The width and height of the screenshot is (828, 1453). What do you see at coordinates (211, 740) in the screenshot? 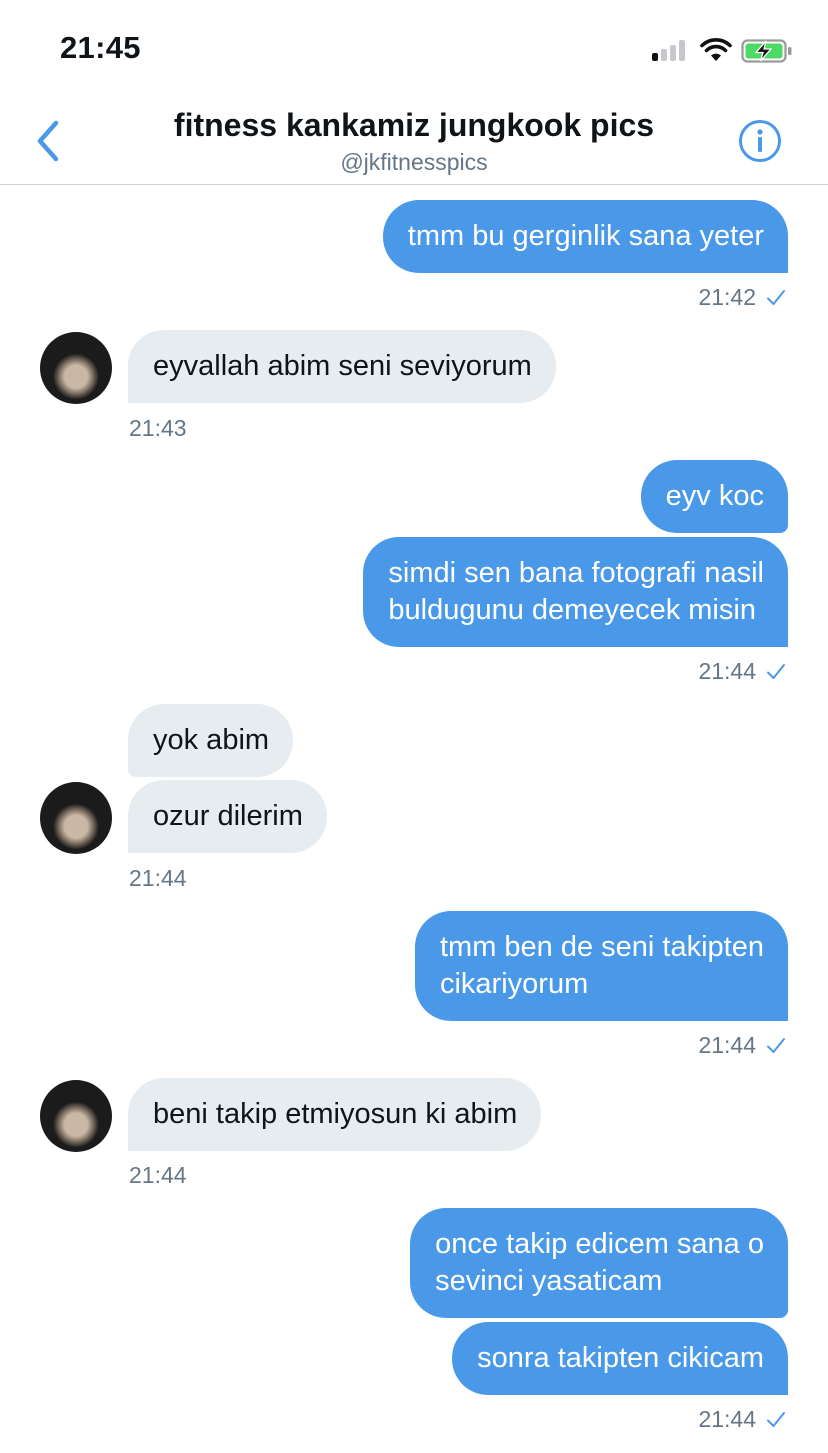
I see `message-bubble-incoming: yok abim` at bounding box center [211, 740].